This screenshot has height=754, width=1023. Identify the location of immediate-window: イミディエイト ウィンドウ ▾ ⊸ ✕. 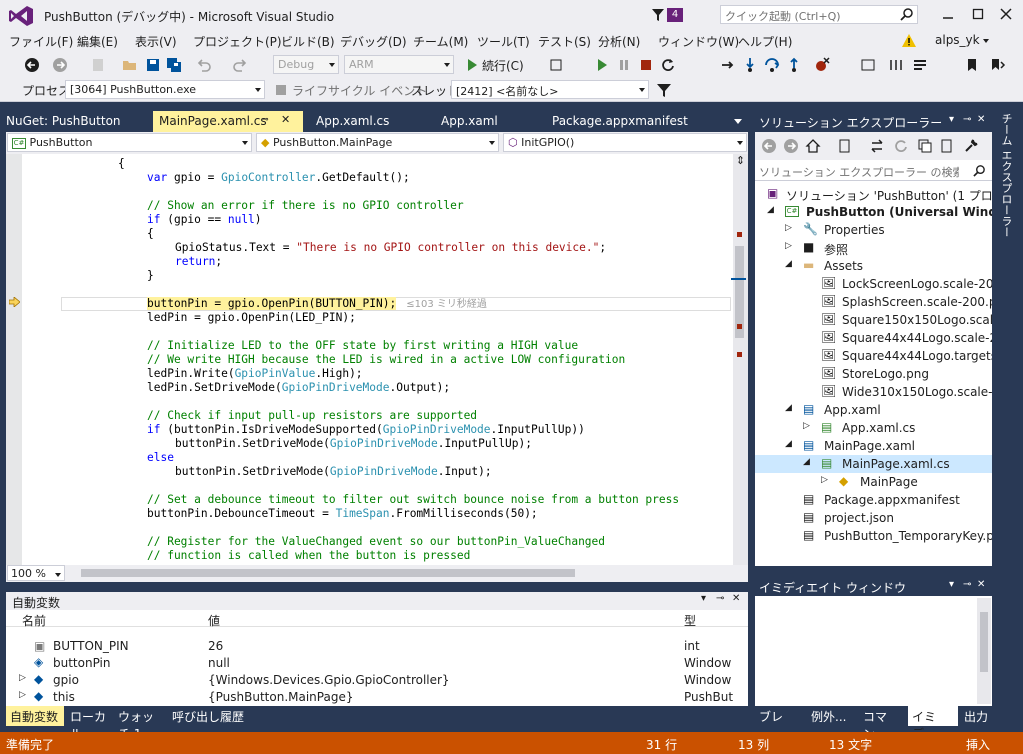
(873, 641).